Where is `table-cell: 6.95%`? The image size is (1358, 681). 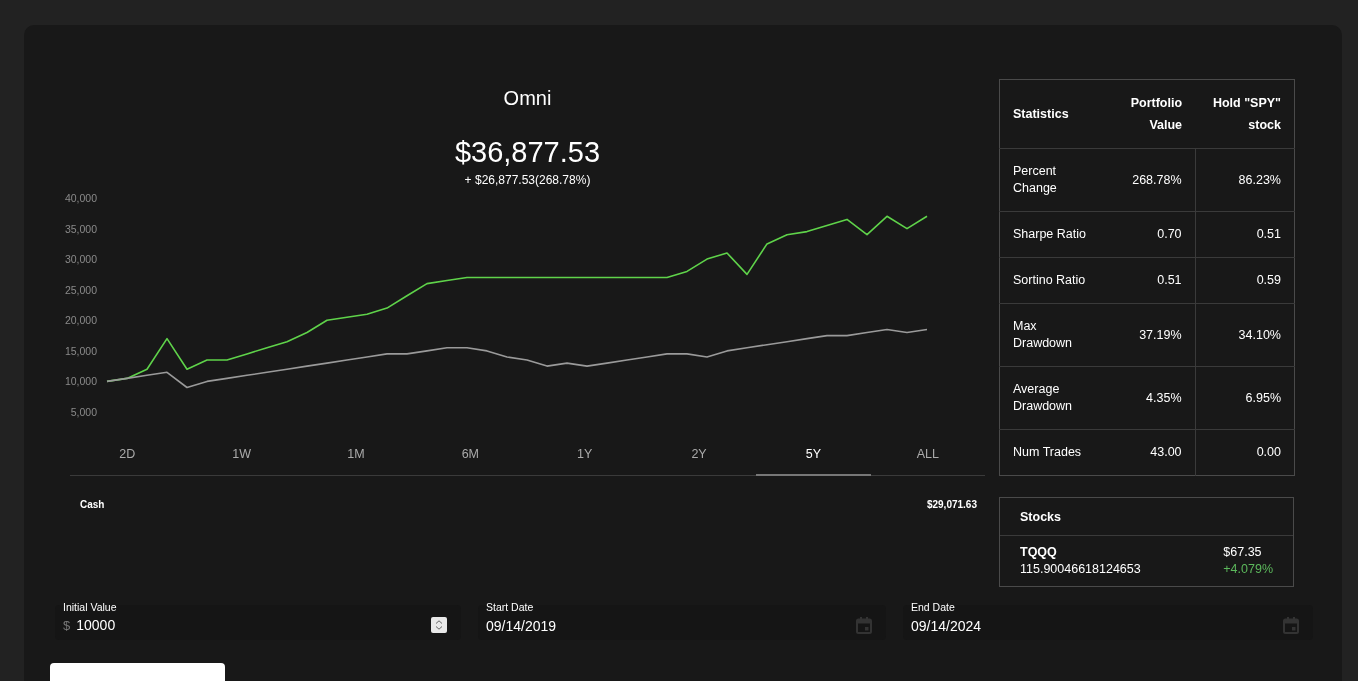
table-cell: 6.95% is located at coordinates (1245, 398).